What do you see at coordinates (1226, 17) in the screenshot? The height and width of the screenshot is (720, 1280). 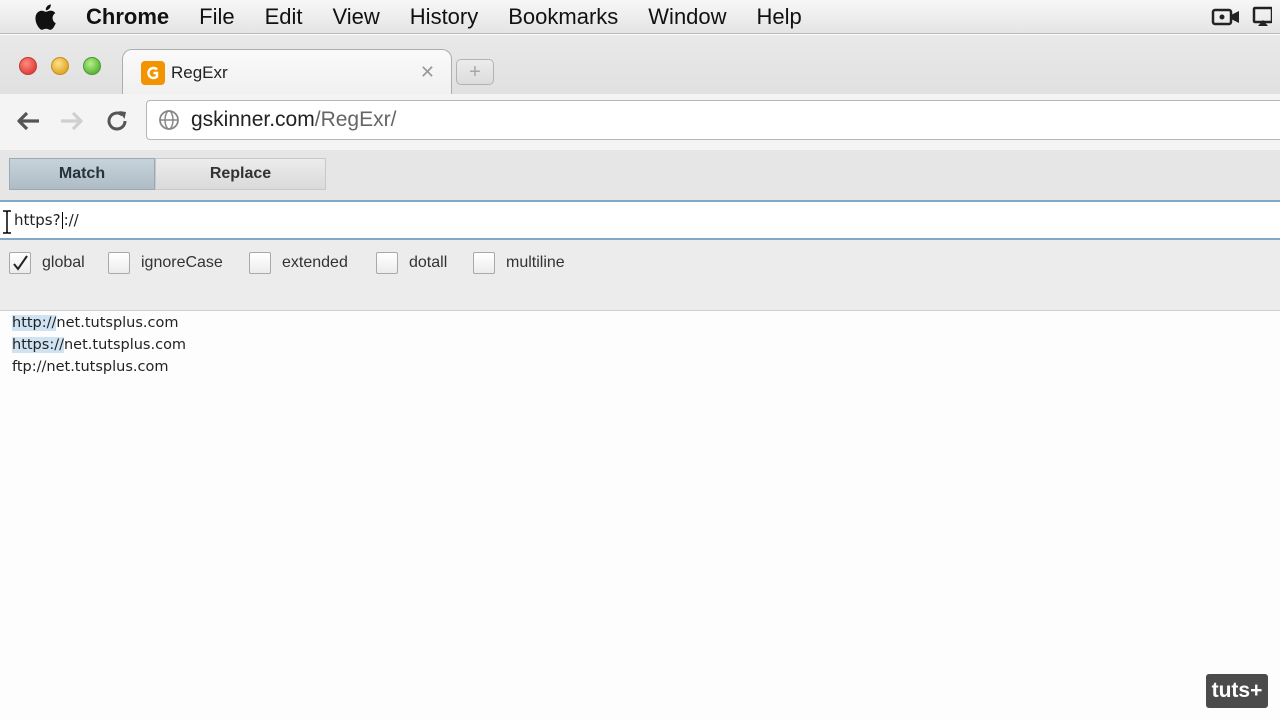 I see `video-camera-icon` at bounding box center [1226, 17].